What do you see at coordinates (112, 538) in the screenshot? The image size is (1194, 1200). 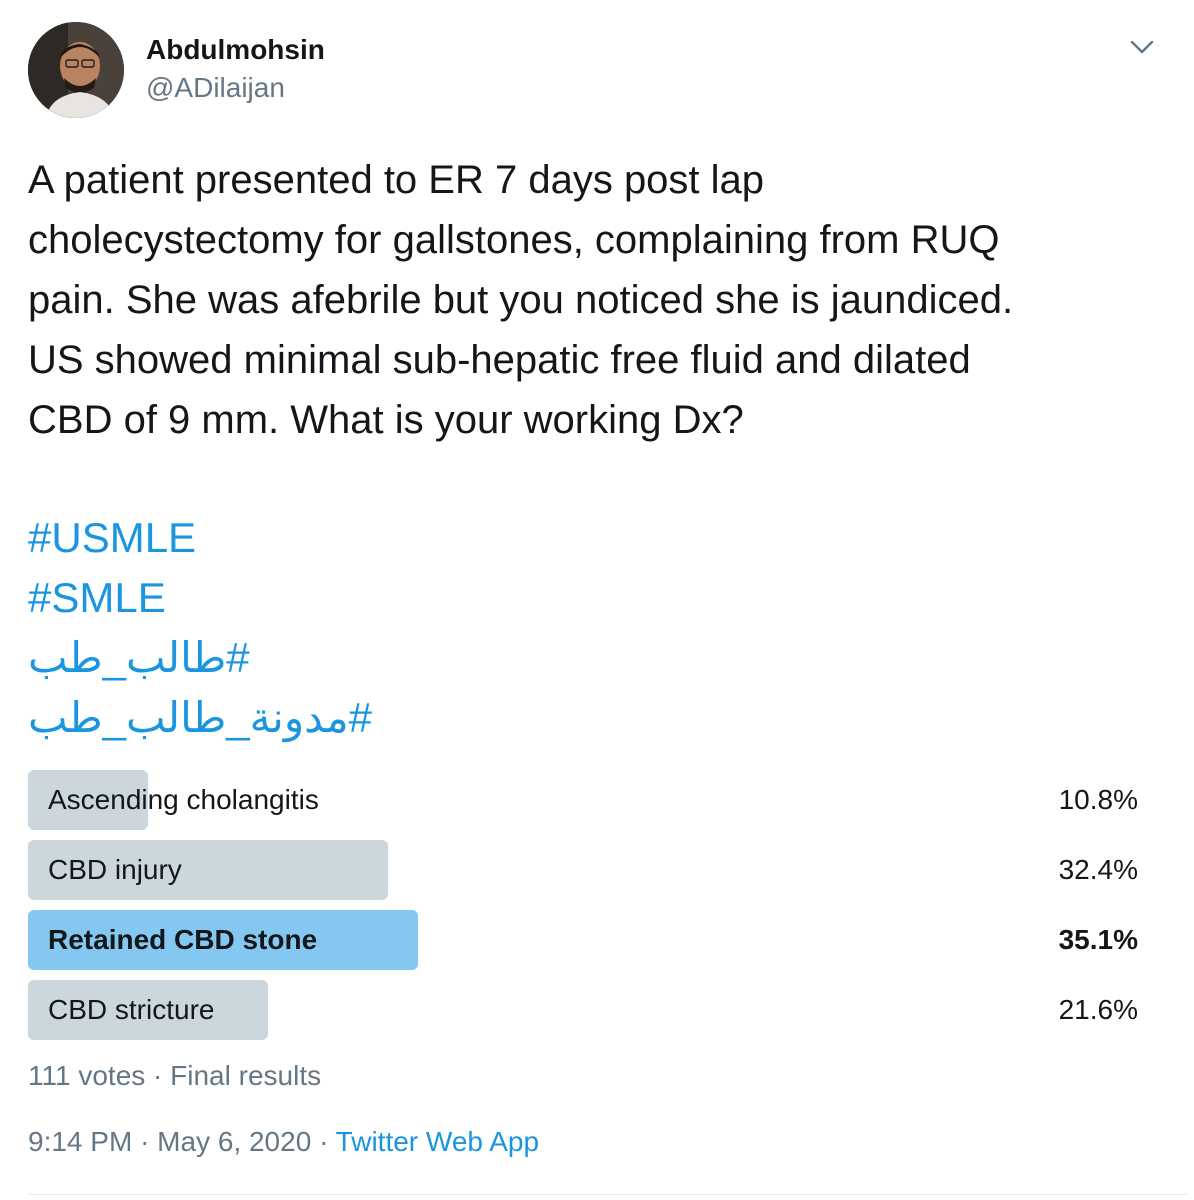 I see `hashtag-usmle: #USMLE` at bounding box center [112, 538].